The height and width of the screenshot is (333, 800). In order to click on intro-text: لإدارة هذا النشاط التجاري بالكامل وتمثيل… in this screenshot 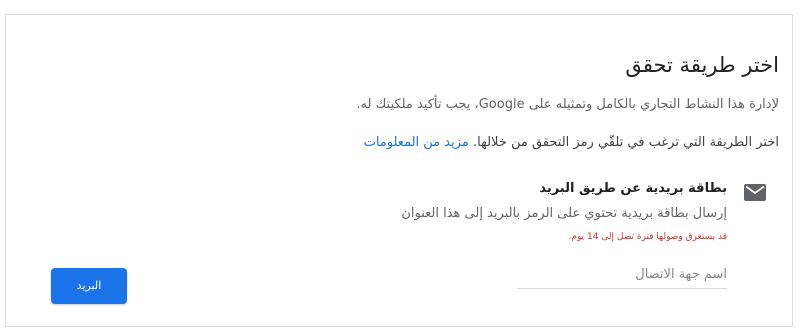, I will do `click(567, 104)`.